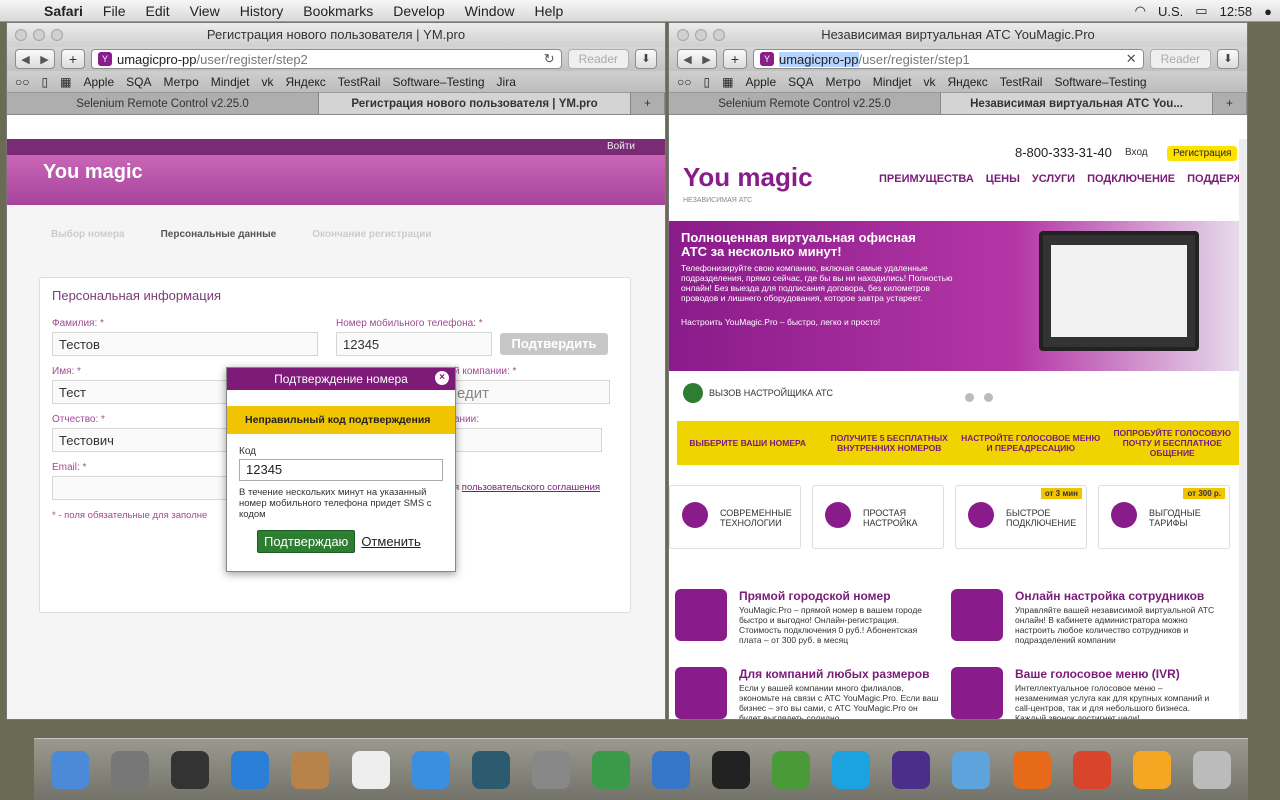 This screenshot has height=800, width=1280. Describe the element at coordinates (310, 769) in the screenshot. I see `contacts-icon` at that location.